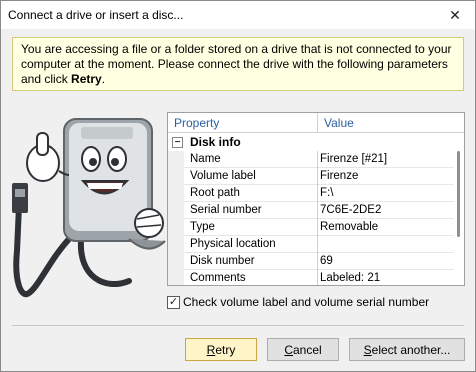 The height and width of the screenshot is (372, 476). I want to click on table-row: Comments Labeled: 21, so click(311, 277).